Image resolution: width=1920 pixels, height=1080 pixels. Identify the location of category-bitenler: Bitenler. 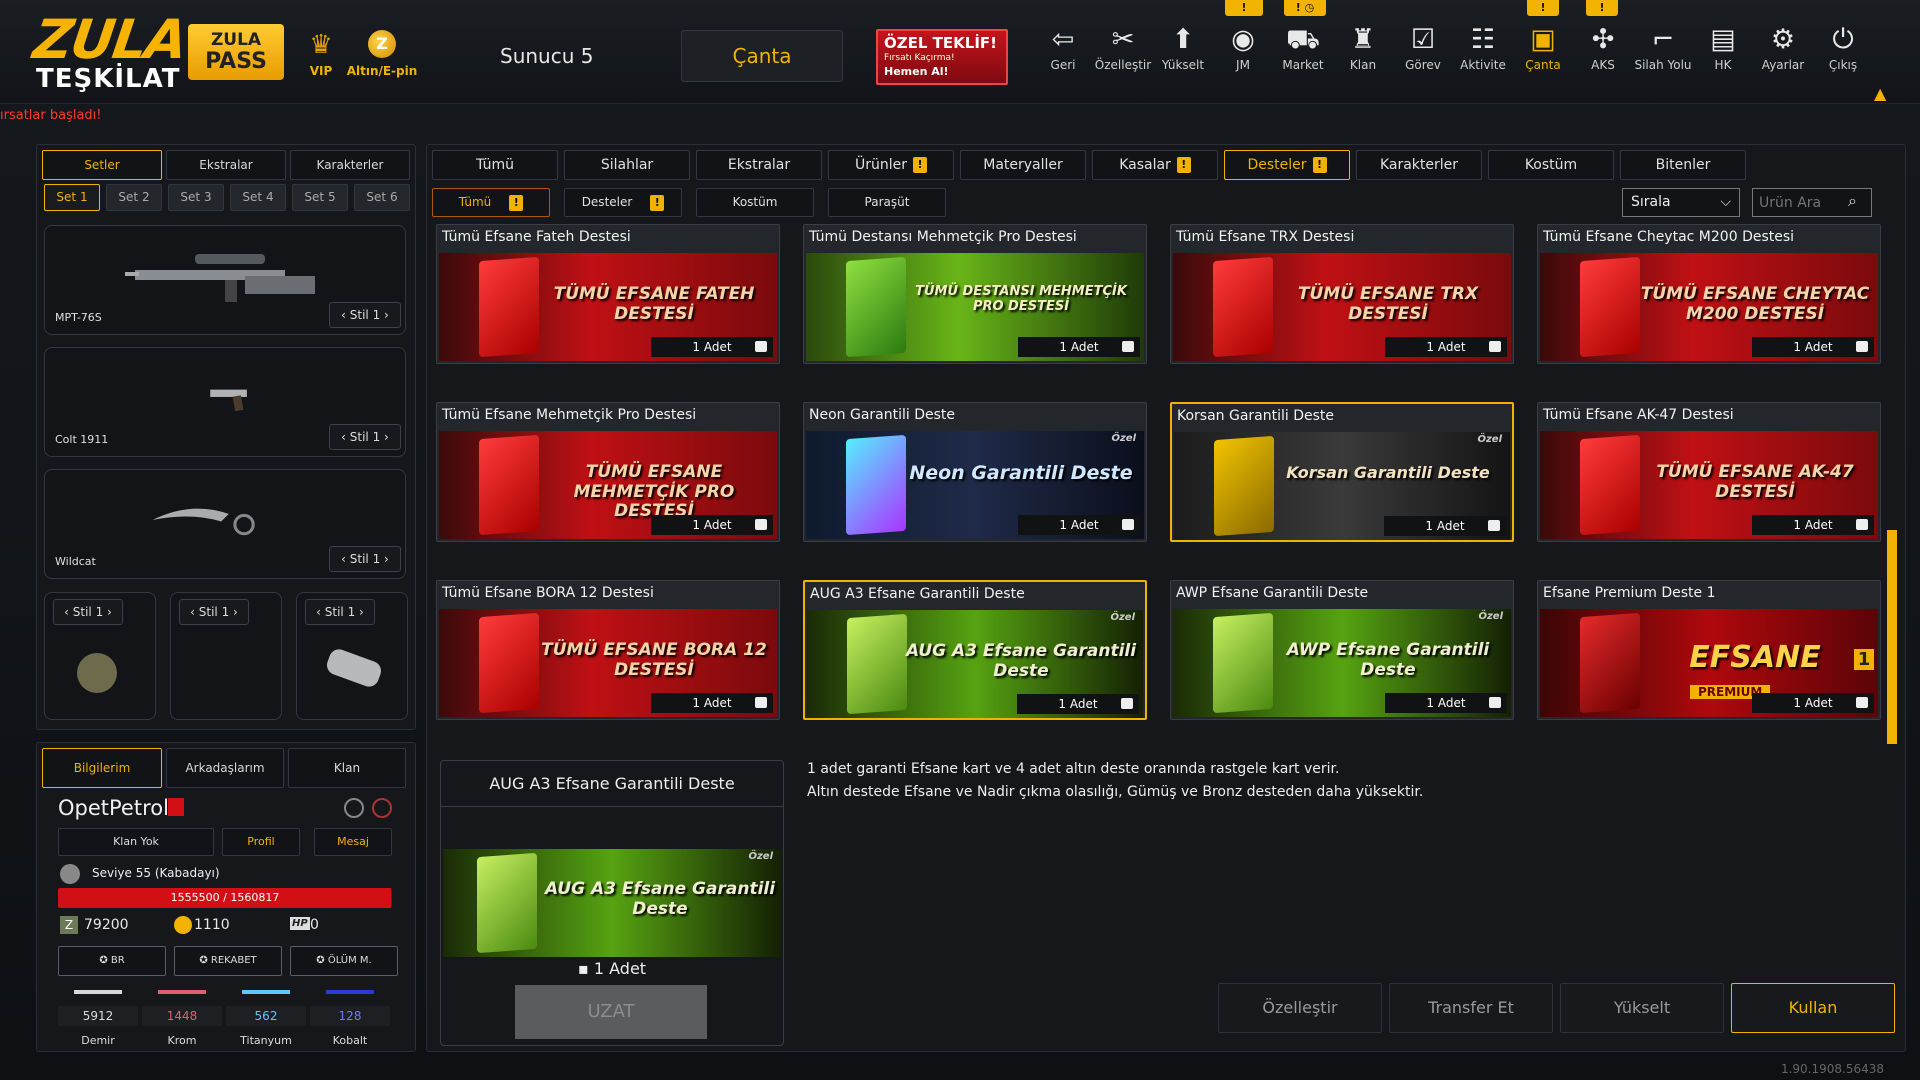
(1683, 165).